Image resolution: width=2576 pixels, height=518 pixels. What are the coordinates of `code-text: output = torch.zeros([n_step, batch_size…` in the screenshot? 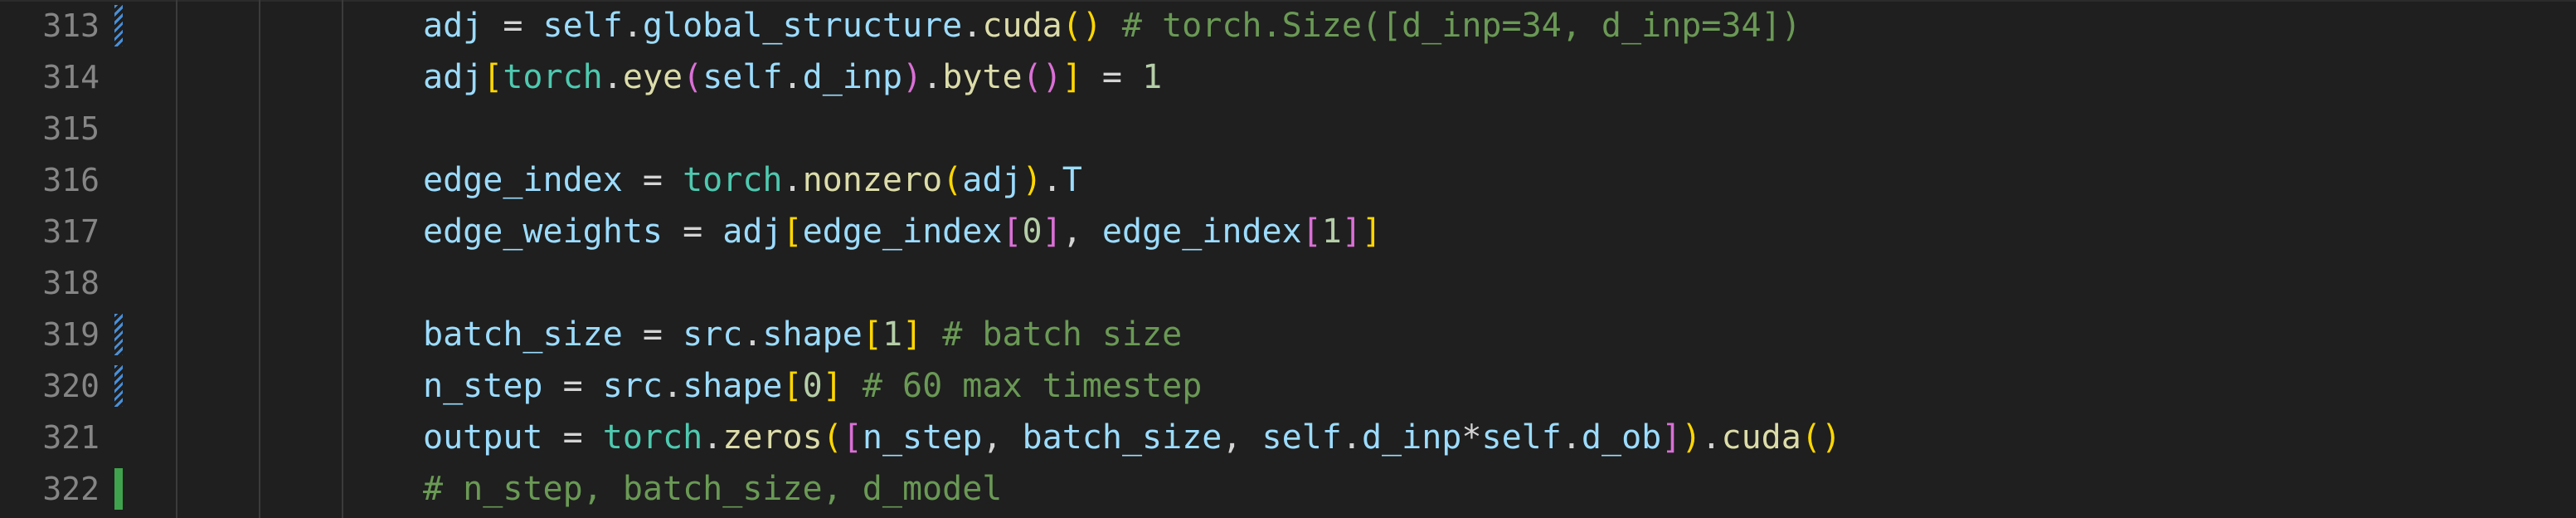 It's located at (1132, 438).